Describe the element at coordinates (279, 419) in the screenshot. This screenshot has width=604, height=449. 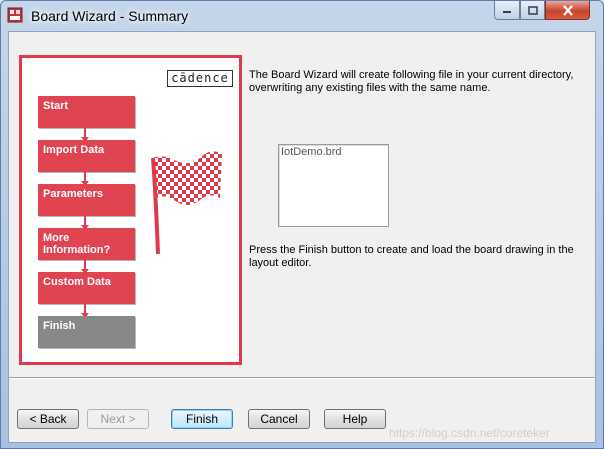
I see `cancel-button: Cancel` at that location.